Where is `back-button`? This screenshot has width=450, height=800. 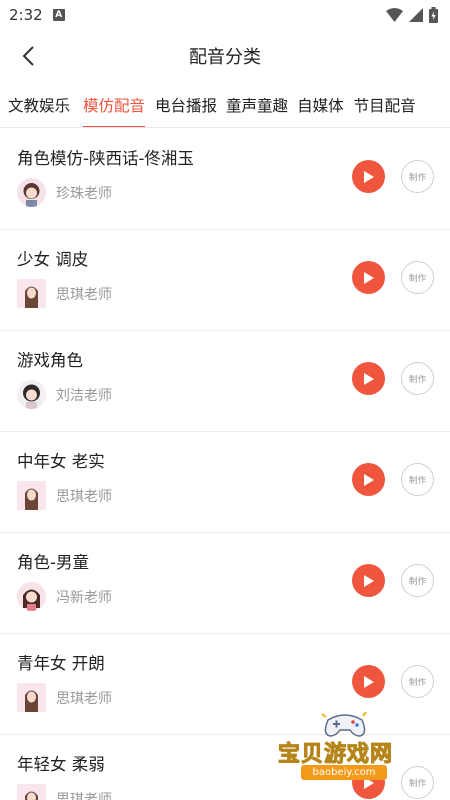 back-button is located at coordinates (28, 56).